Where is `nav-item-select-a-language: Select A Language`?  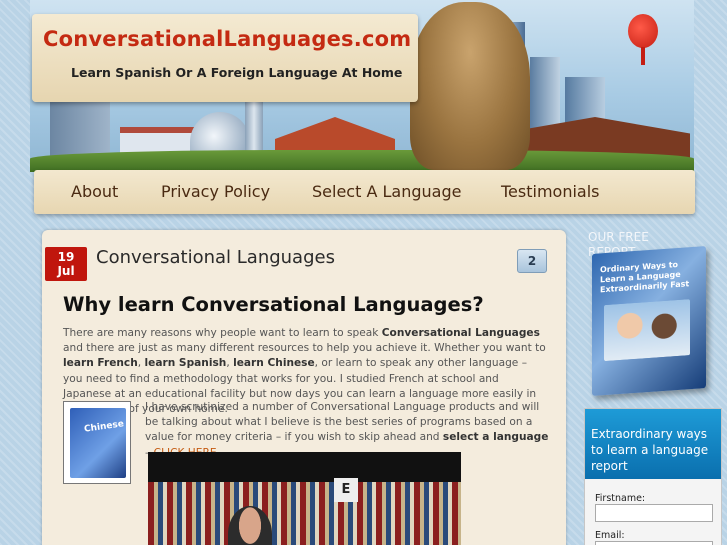
nav-item-select-a-language: Select A Language is located at coordinates (386, 191).